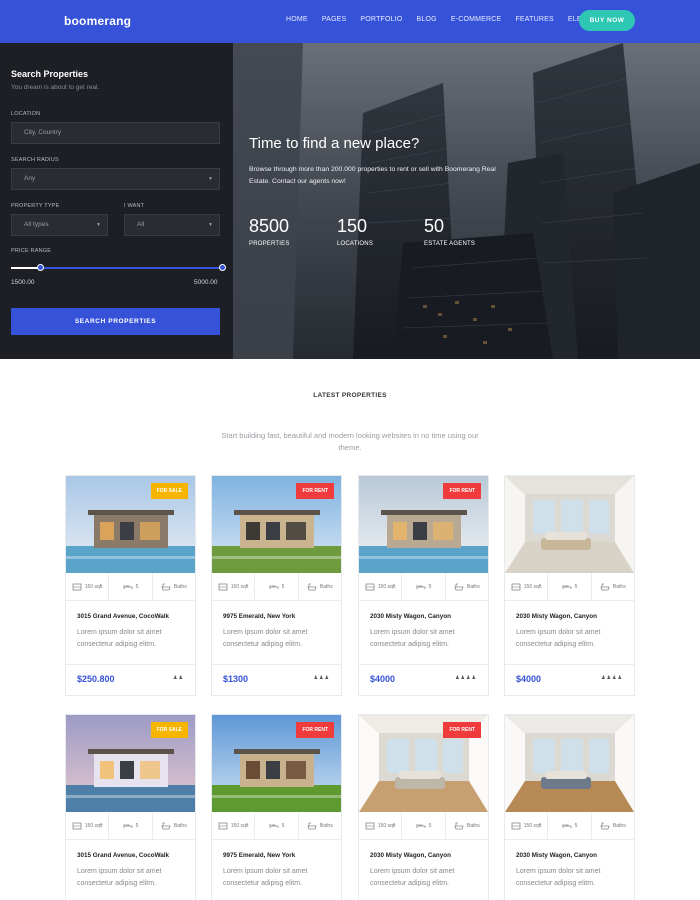 The image size is (700, 900). I want to click on nav-item-ecommerce: E-COMMERCE, so click(476, 19).